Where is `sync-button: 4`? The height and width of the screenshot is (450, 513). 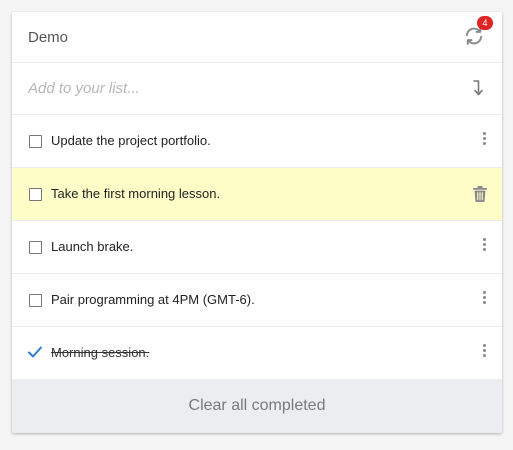
sync-button: 4 is located at coordinates (478, 32).